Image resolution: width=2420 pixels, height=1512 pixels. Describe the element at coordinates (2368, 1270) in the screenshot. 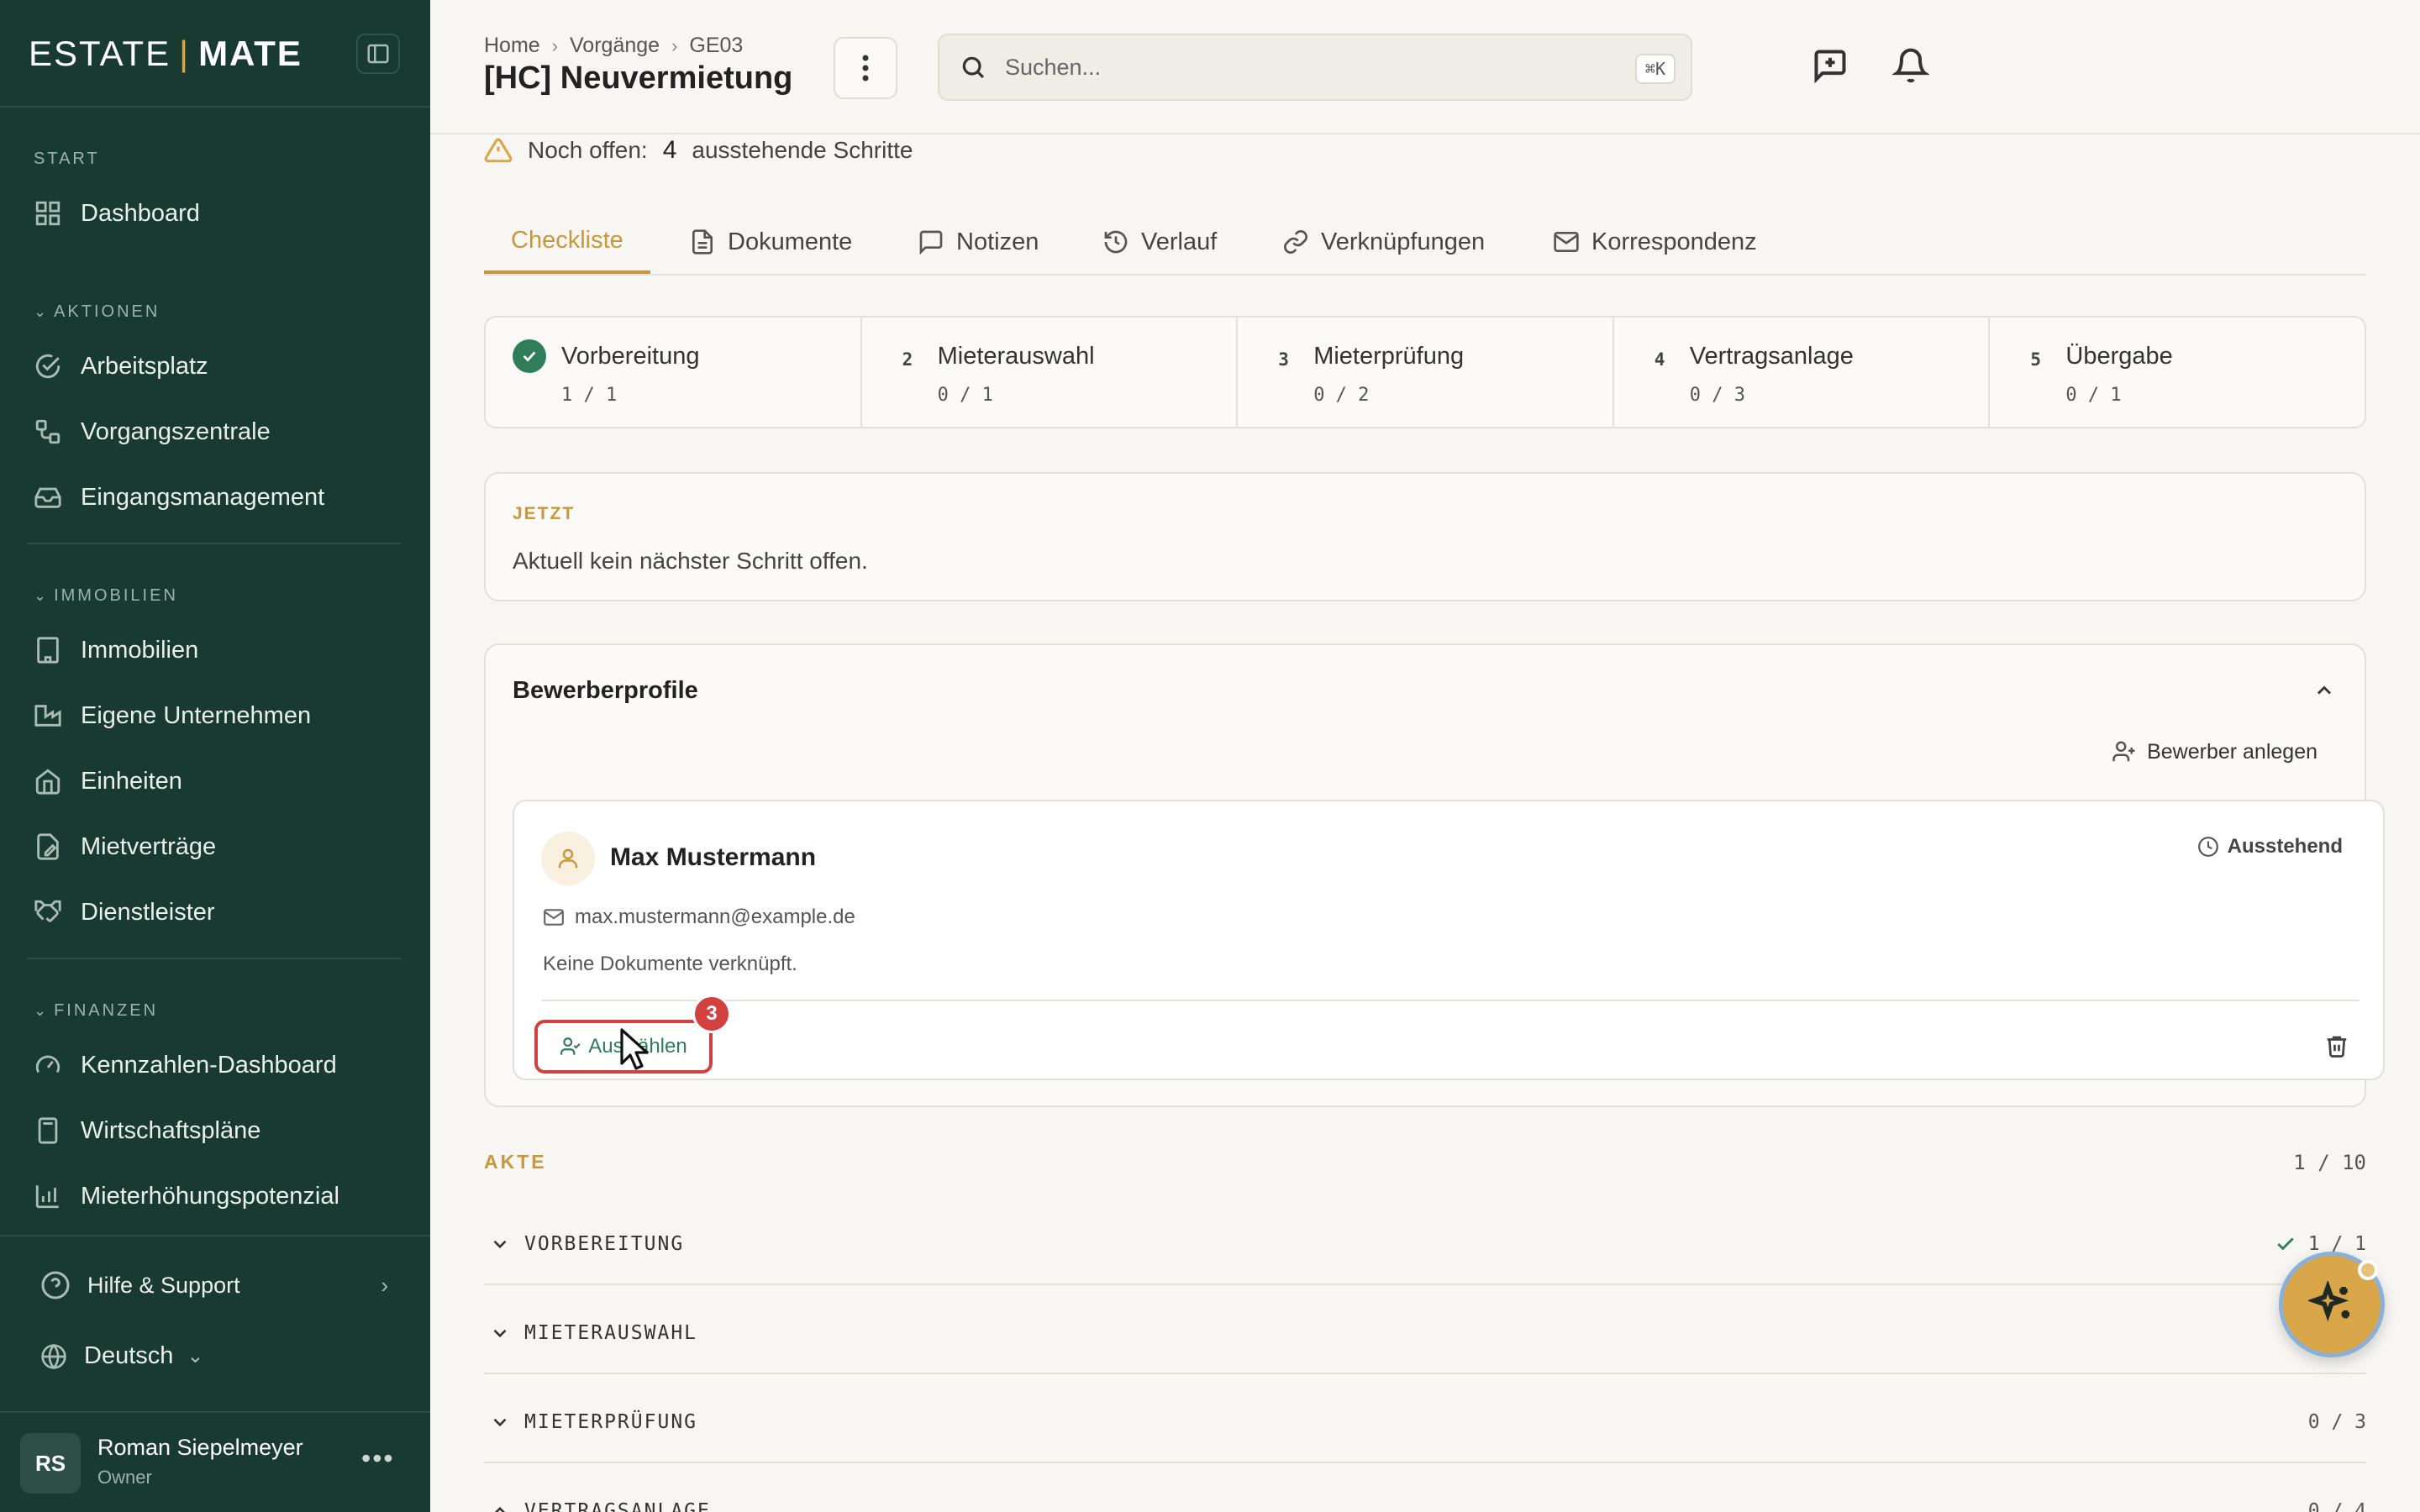

I see `notification-dot` at that location.